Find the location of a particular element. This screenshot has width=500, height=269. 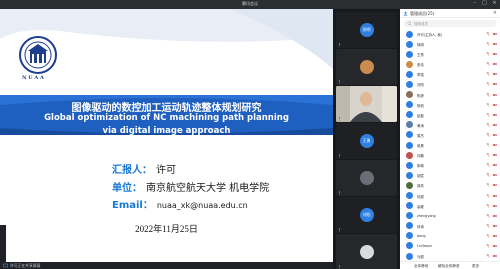

member-row: 吴昊 is located at coordinates (450, 145).